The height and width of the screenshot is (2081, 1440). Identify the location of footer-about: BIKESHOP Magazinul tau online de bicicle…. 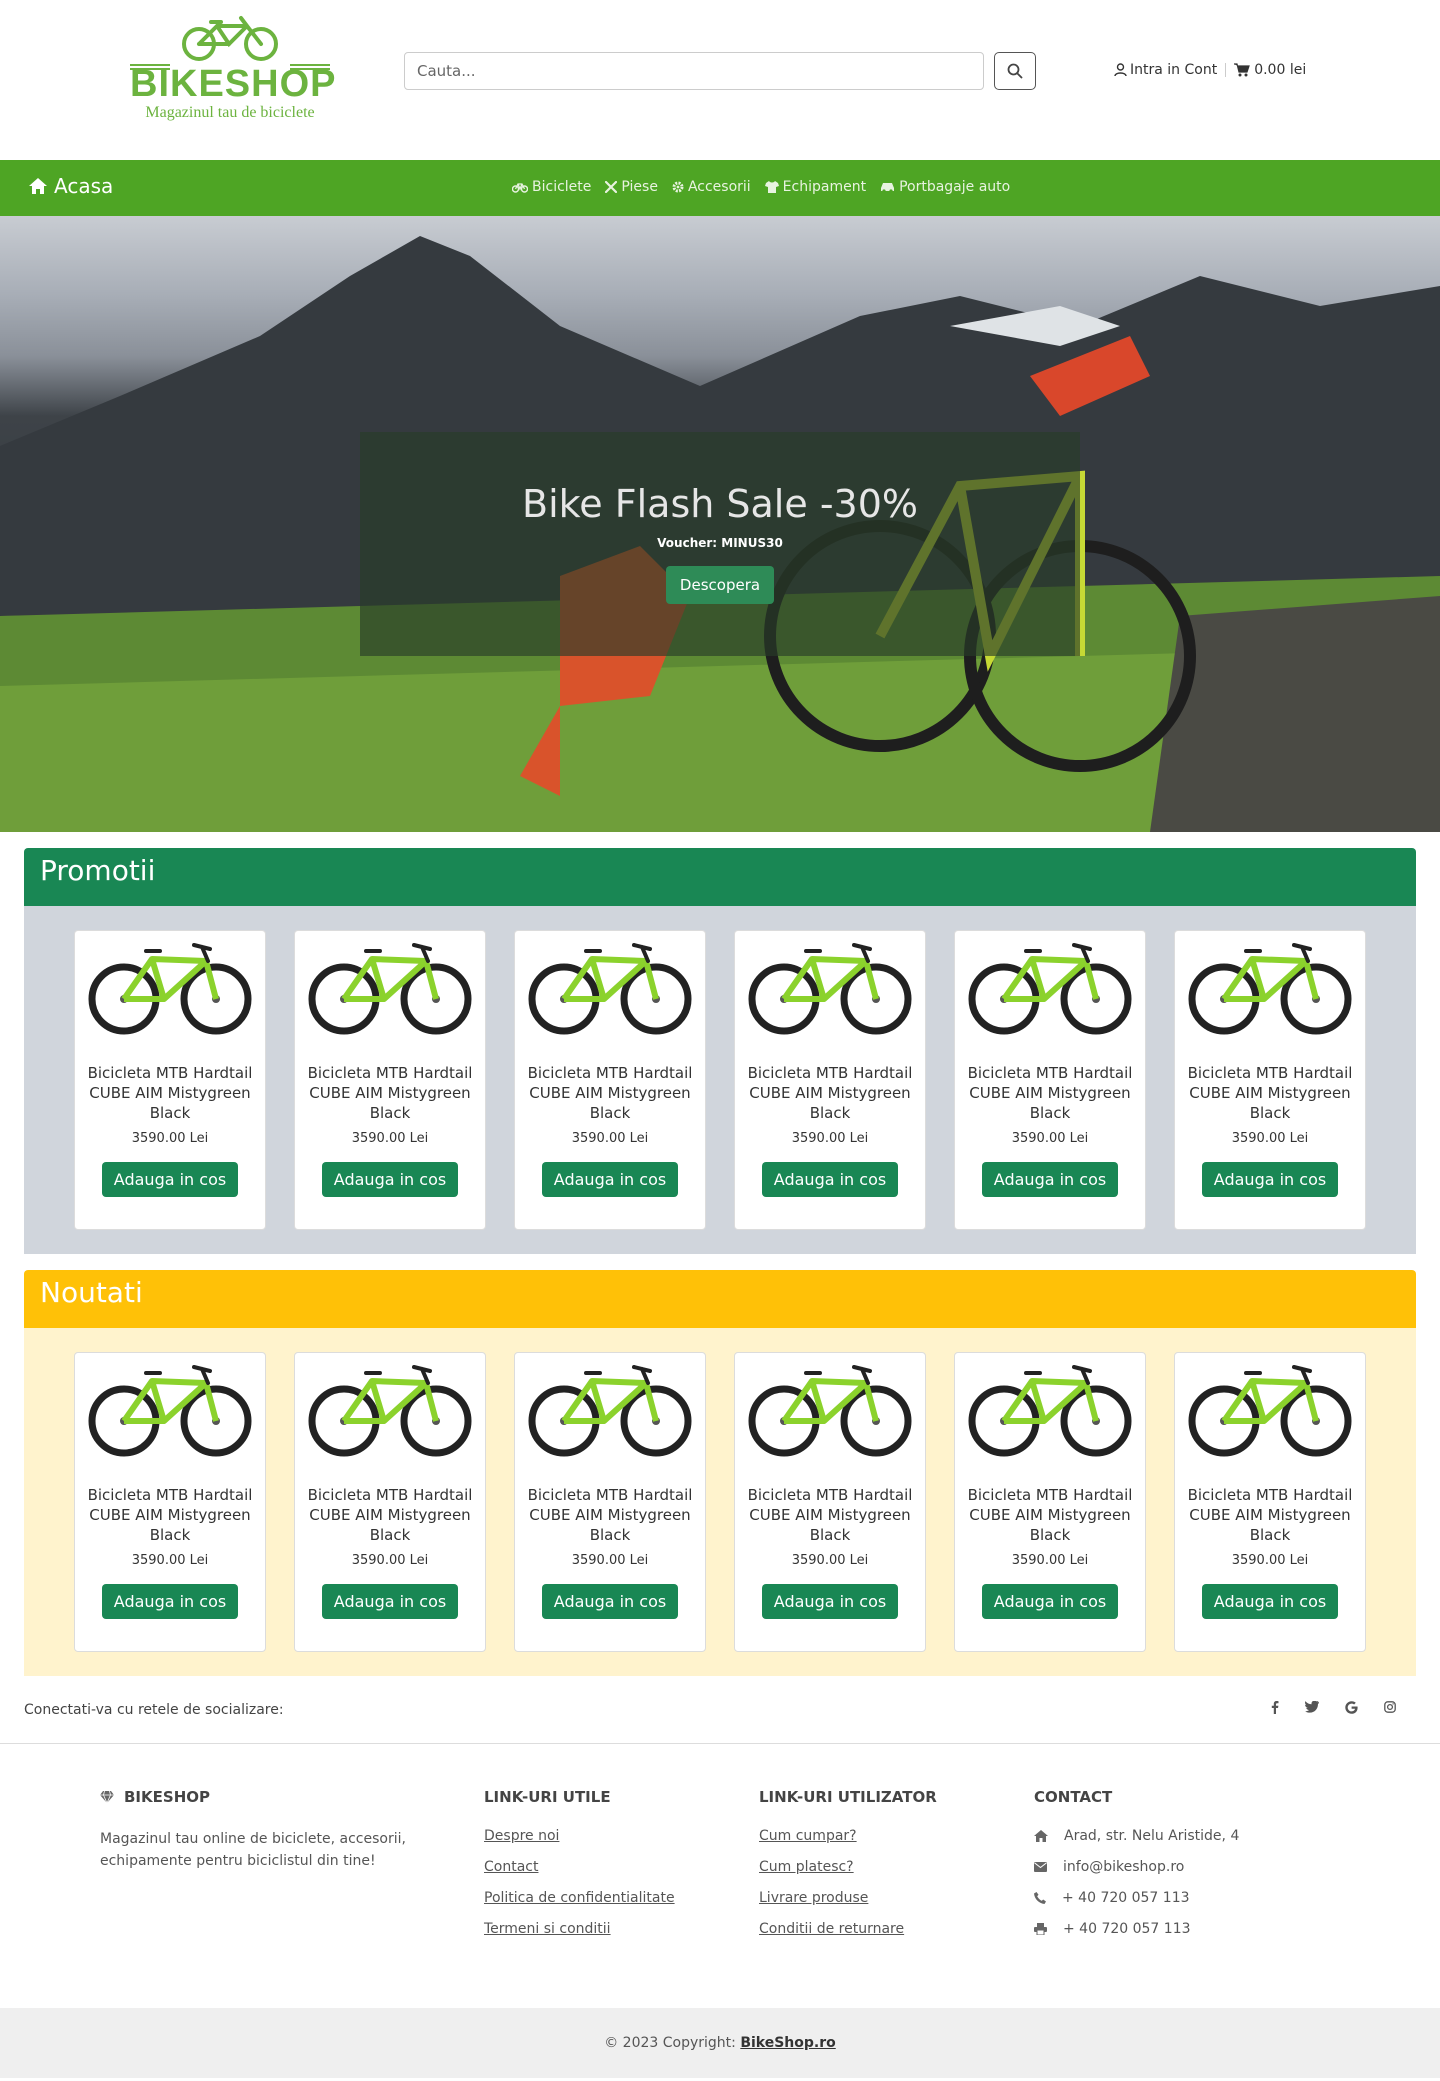
(260, 1830).